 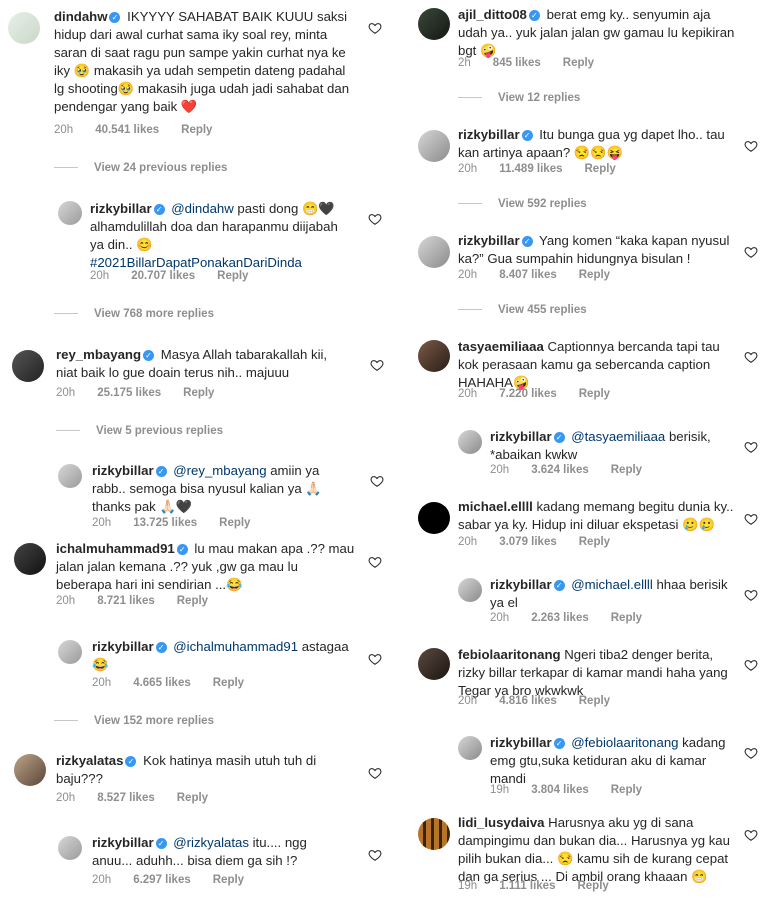 I want to click on mention-link: @dindahw, so click(x=202, y=208).